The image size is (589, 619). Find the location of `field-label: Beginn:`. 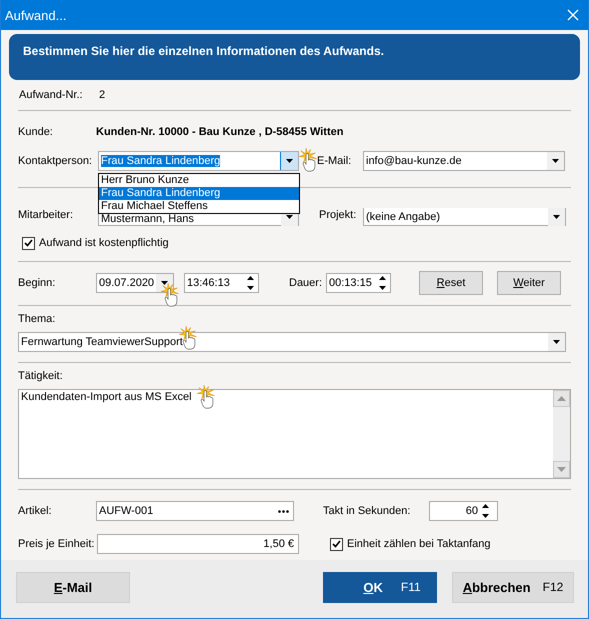

field-label: Beginn: is located at coordinates (37, 283).